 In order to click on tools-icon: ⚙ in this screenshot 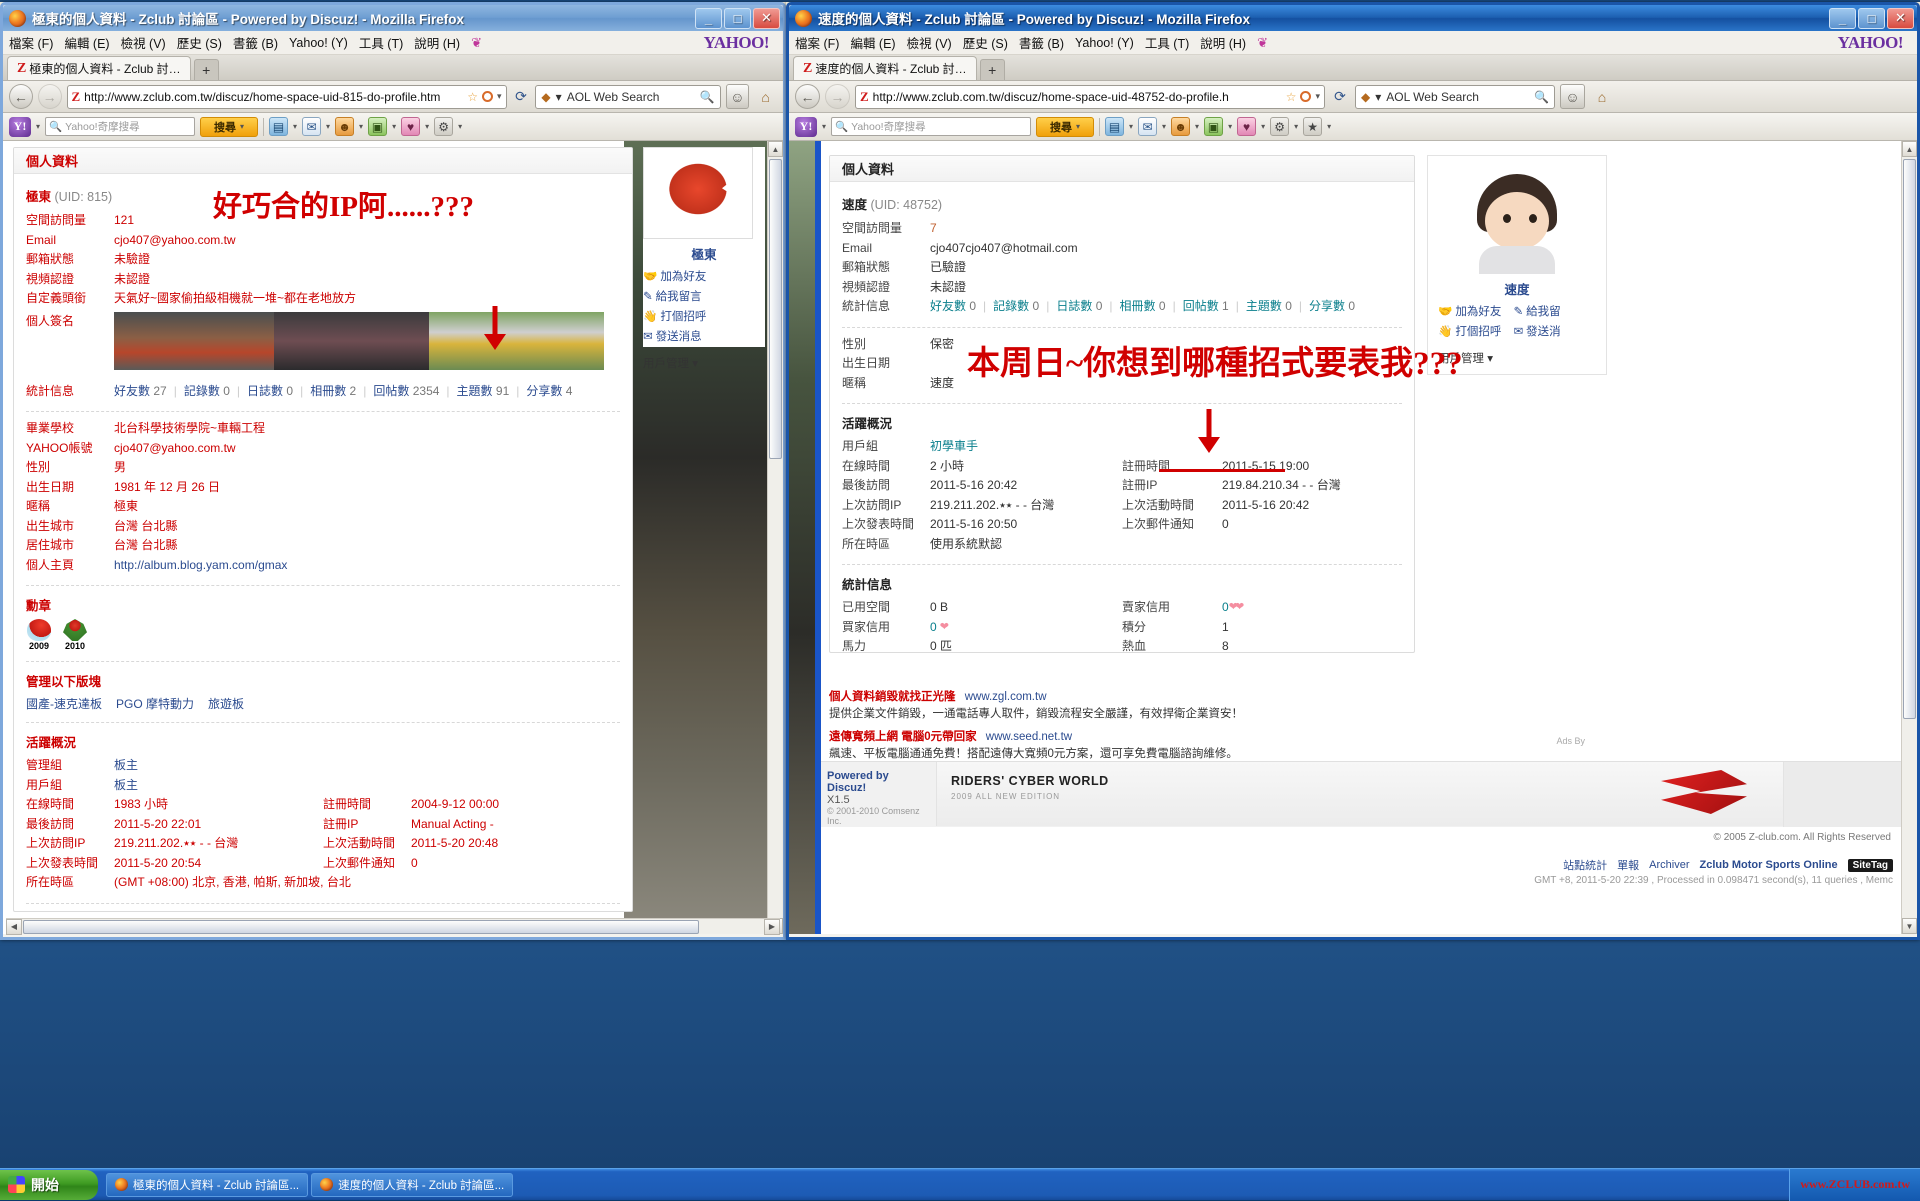, I will do `click(1279, 126)`.